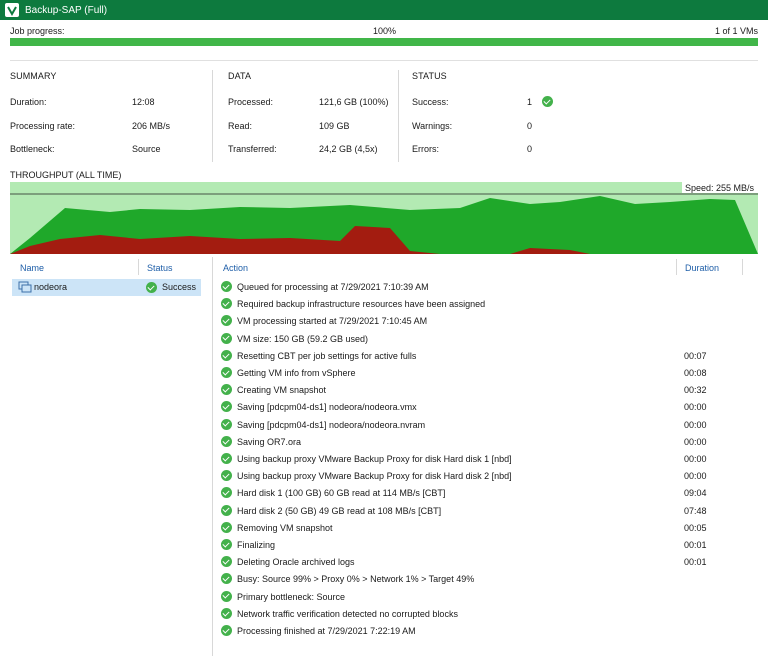 The image size is (768, 656). I want to click on status-warnings-label: Warnings:, so click(432, 126).